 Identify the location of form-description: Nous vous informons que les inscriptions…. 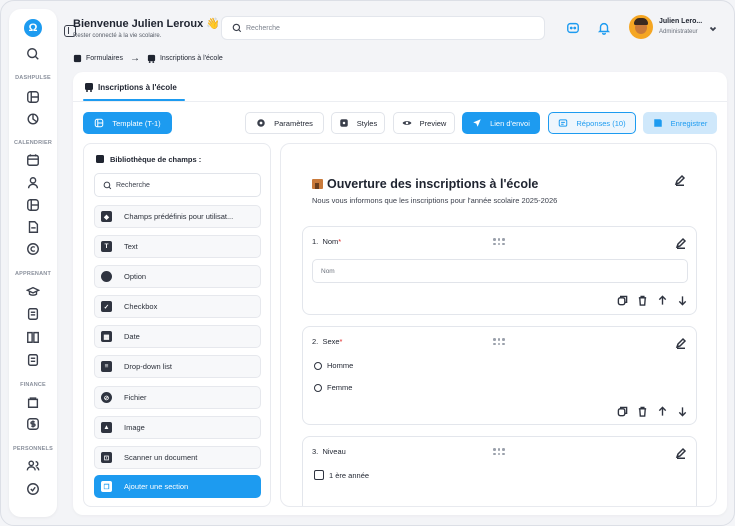
(435, 200).